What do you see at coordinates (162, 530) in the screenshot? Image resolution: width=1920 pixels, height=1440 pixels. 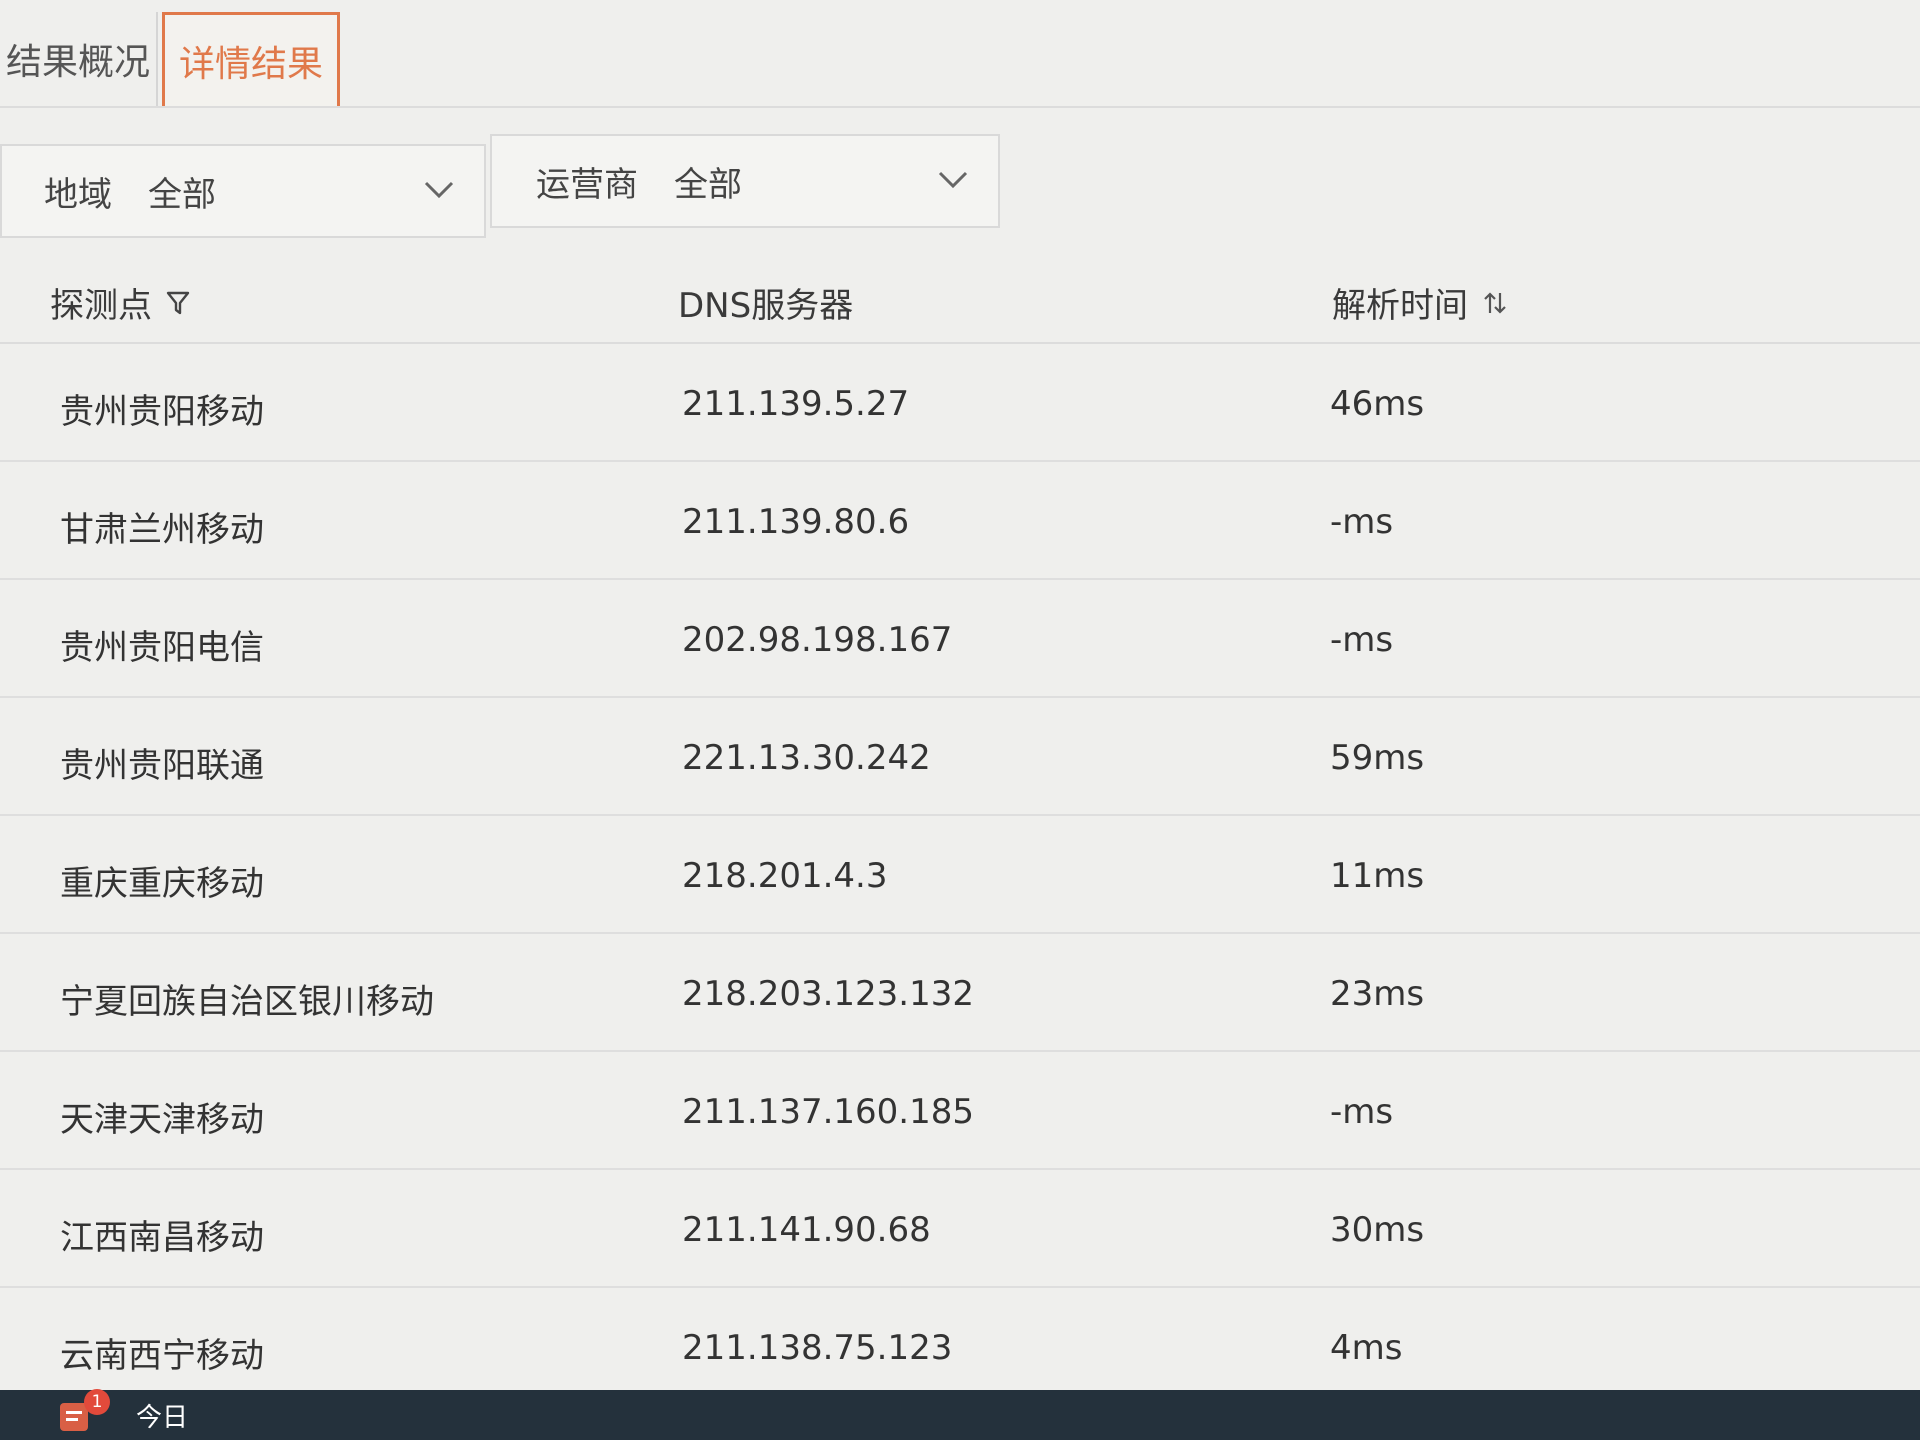 I see `probe-cell: 甘肃兰州移动` at bounding box center [162, 530].